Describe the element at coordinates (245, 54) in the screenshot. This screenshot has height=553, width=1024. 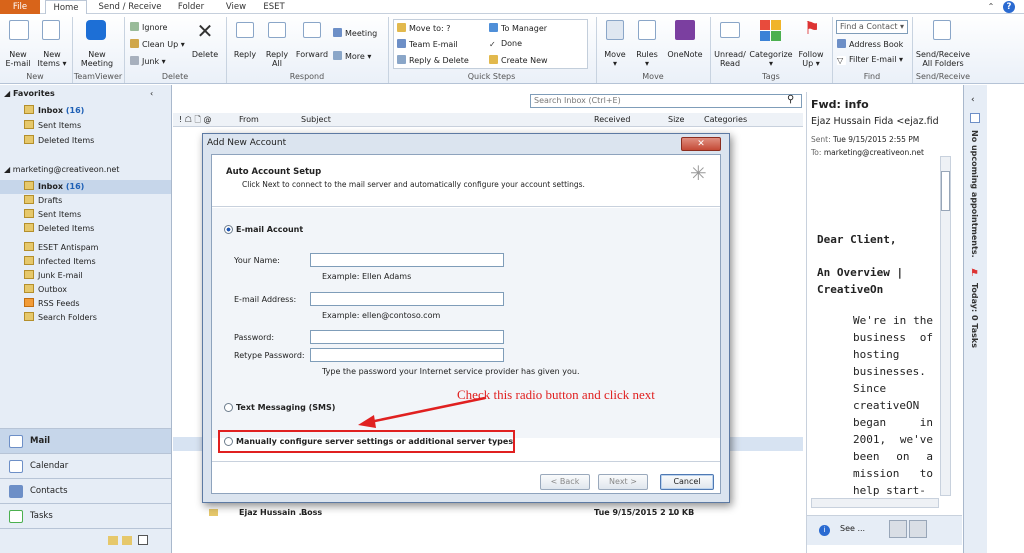
I see `reply-button: Reply` at that location.